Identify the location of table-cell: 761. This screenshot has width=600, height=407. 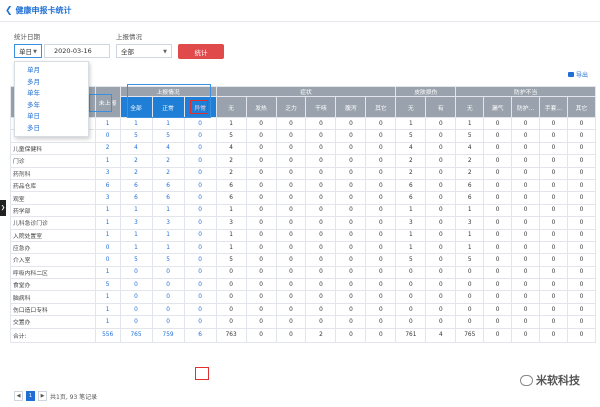
(411, 335).